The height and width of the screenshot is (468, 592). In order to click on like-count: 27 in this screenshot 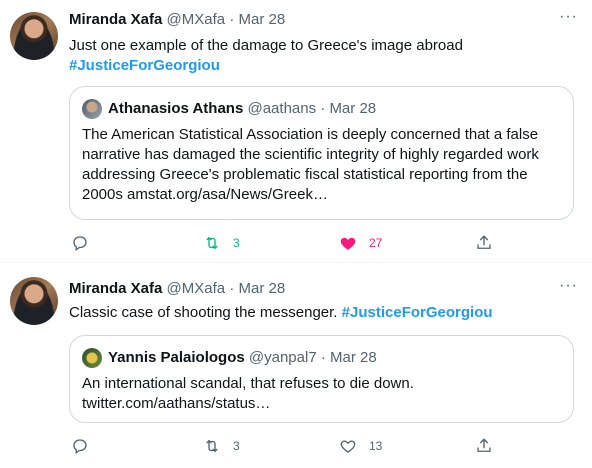, I will do `click(376, 243)`.